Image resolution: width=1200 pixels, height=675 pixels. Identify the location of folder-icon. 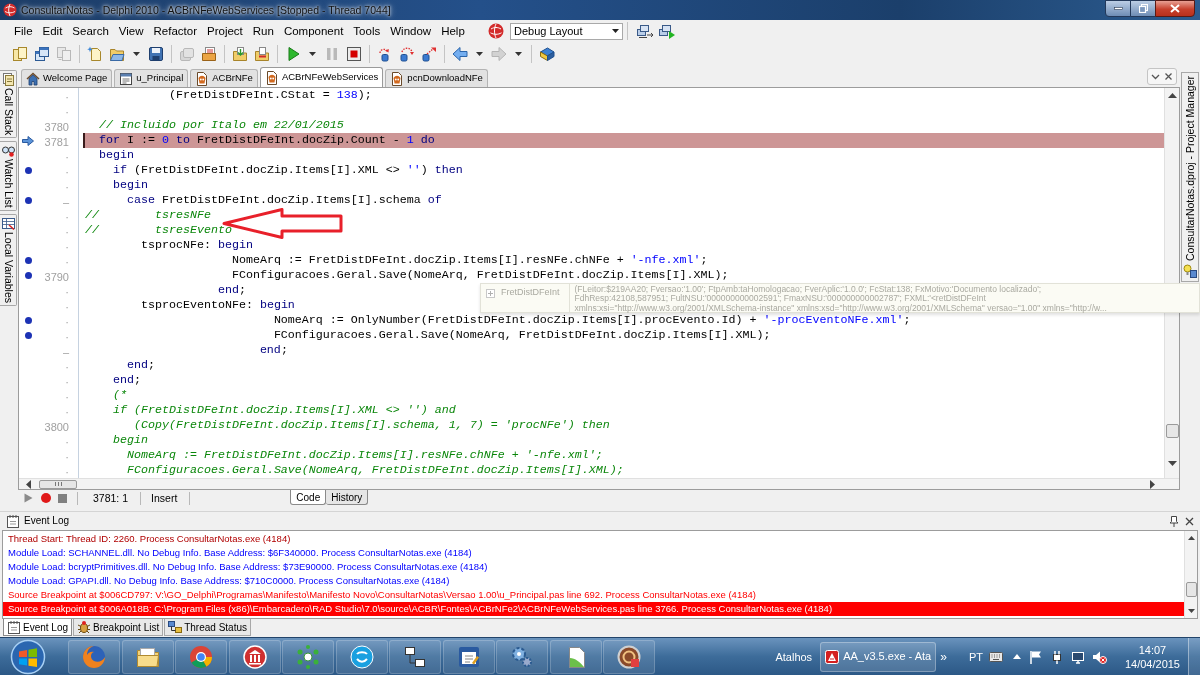
(117, 54).